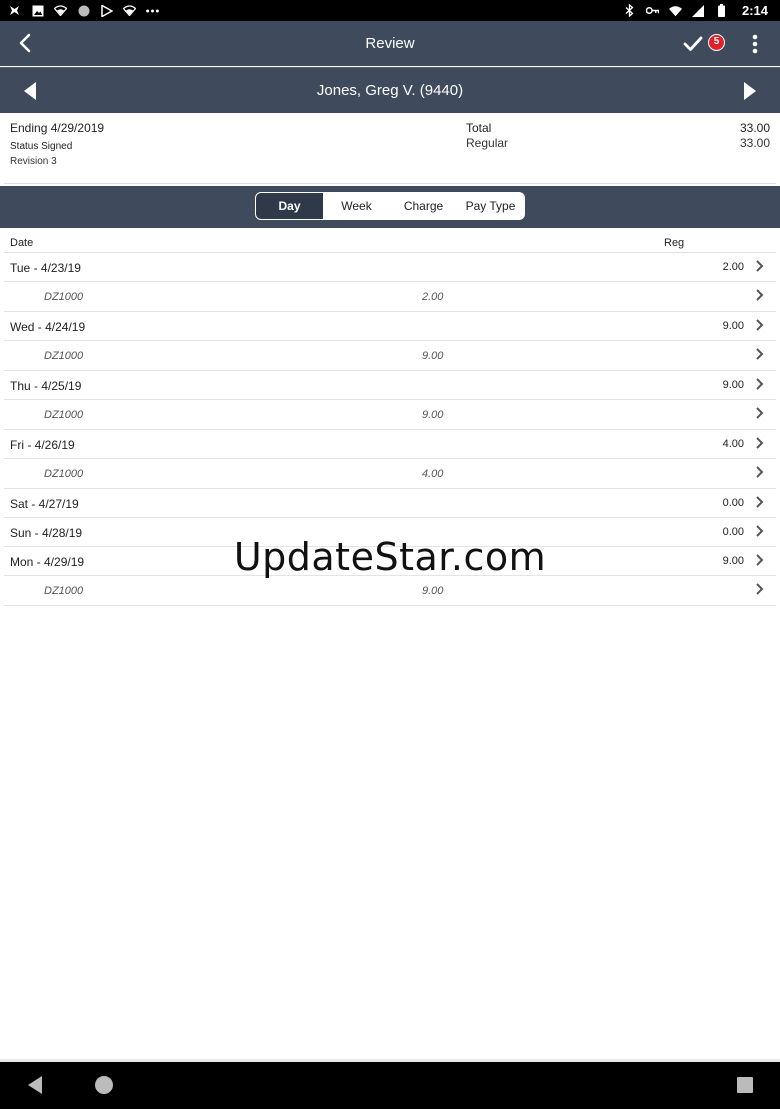  I want to click on day-row: Sat - 4/27/19 0.00, so click(390, 503).